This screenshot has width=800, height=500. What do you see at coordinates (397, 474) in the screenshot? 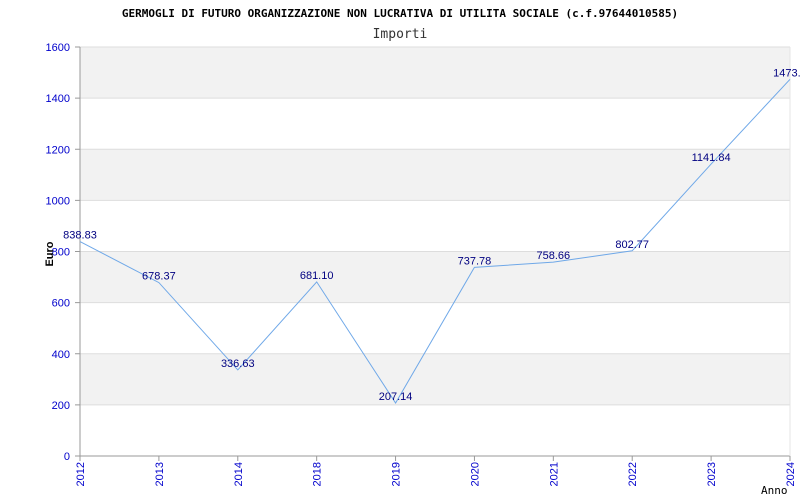
I see `x-tick-label: 2019` at bounding box center [397, 474].